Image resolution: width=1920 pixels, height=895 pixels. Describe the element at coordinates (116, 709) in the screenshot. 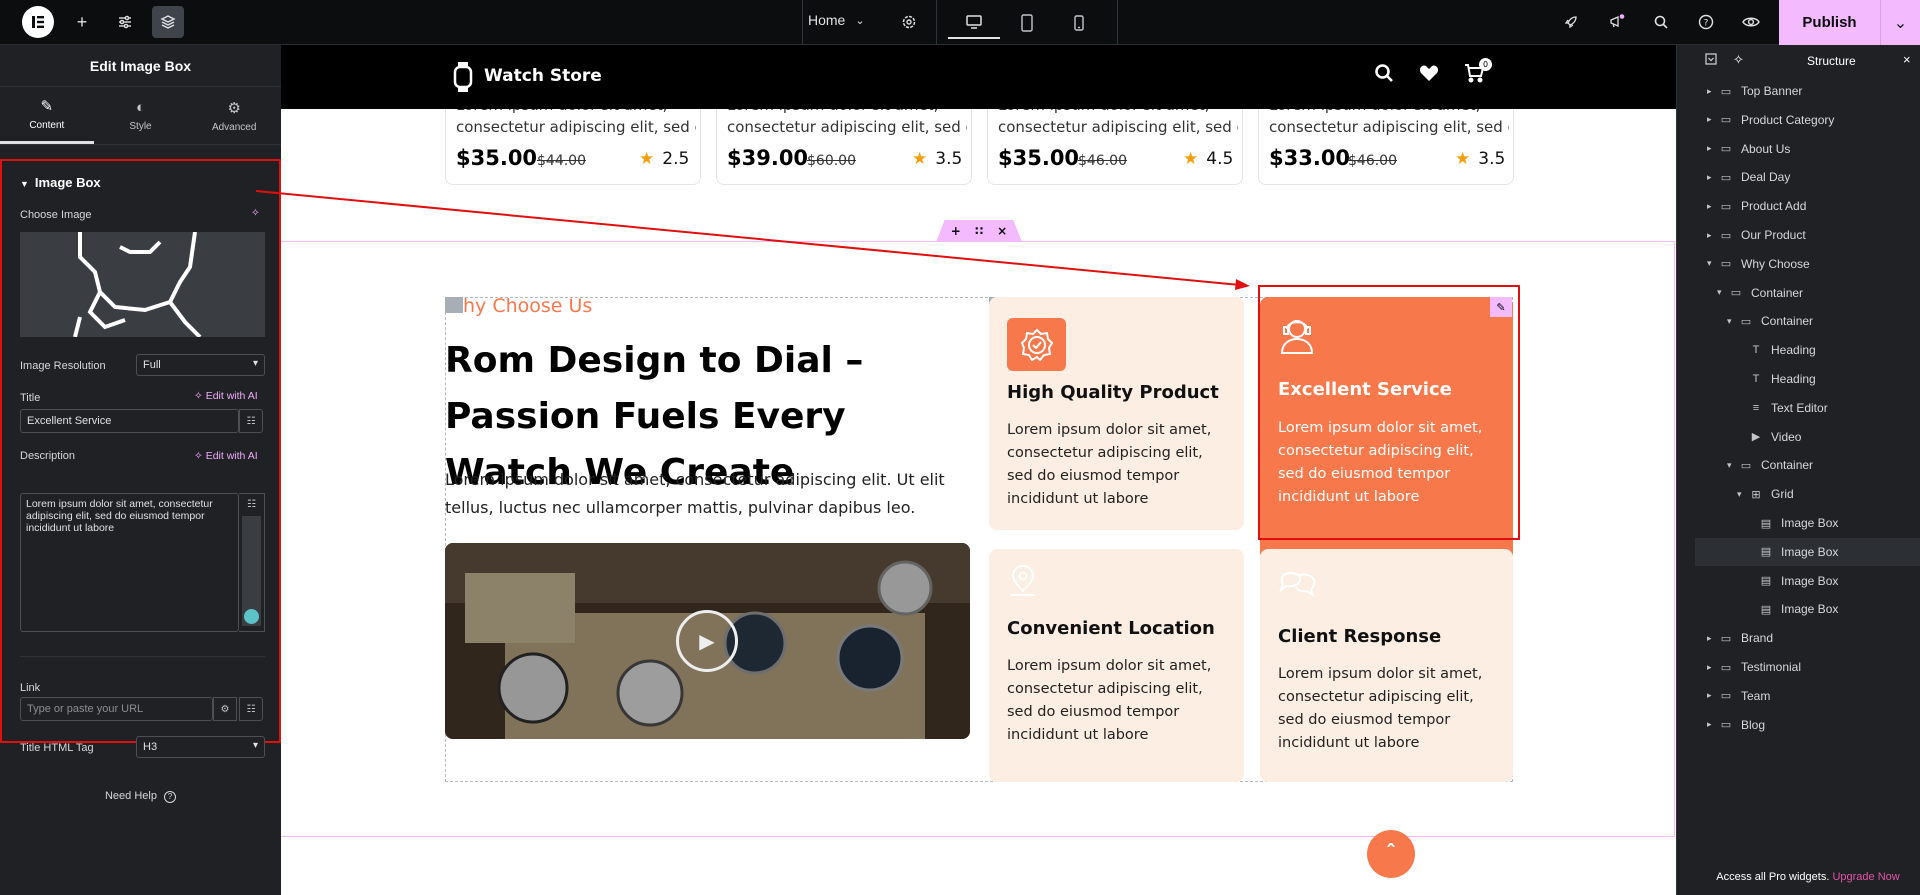

I see `link-url-input: Type or paste your URL` at that location.